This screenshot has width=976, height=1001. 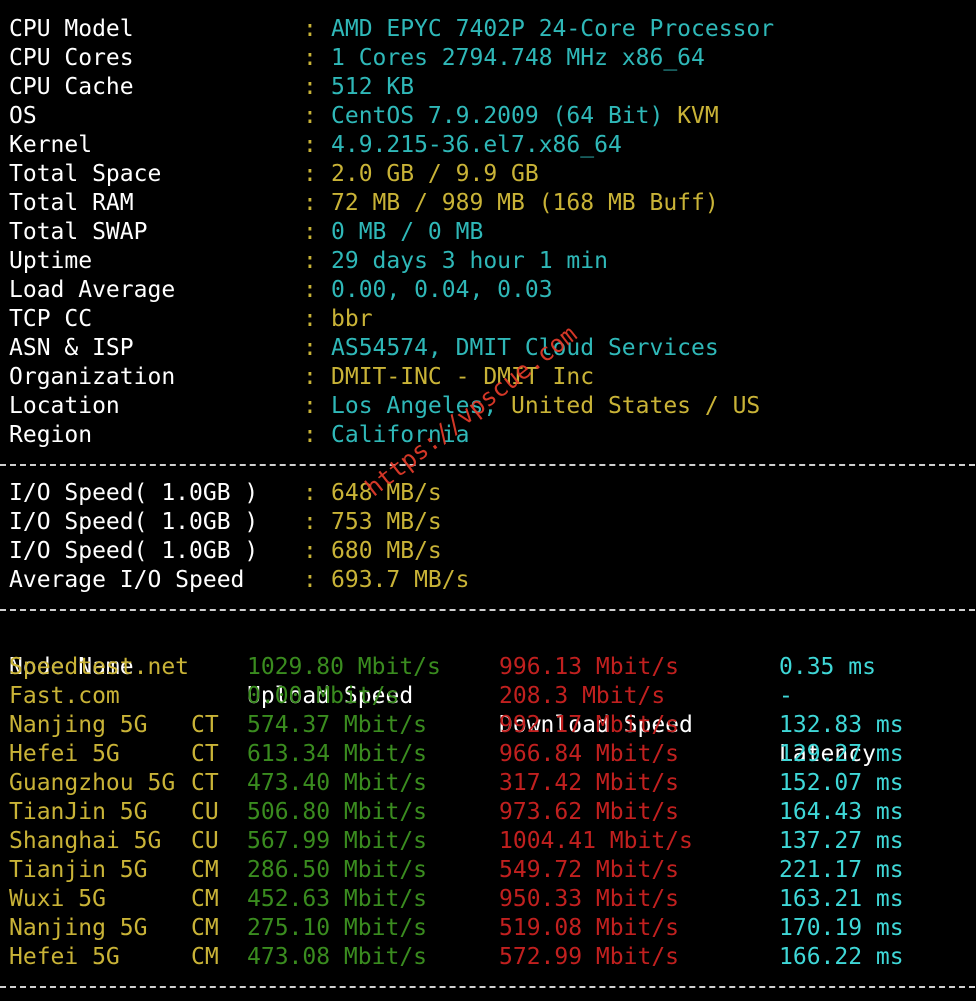 I want to click on info-value-part: bbr, so click(x=352, y=319).